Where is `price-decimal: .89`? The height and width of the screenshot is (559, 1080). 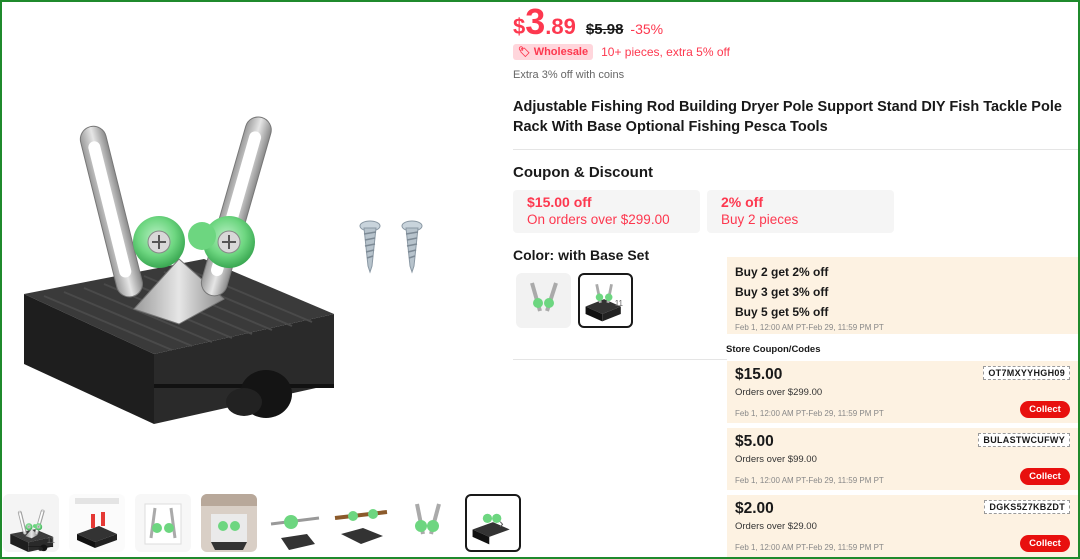 price-decimal: .89 is located at coordinates (560, 26).